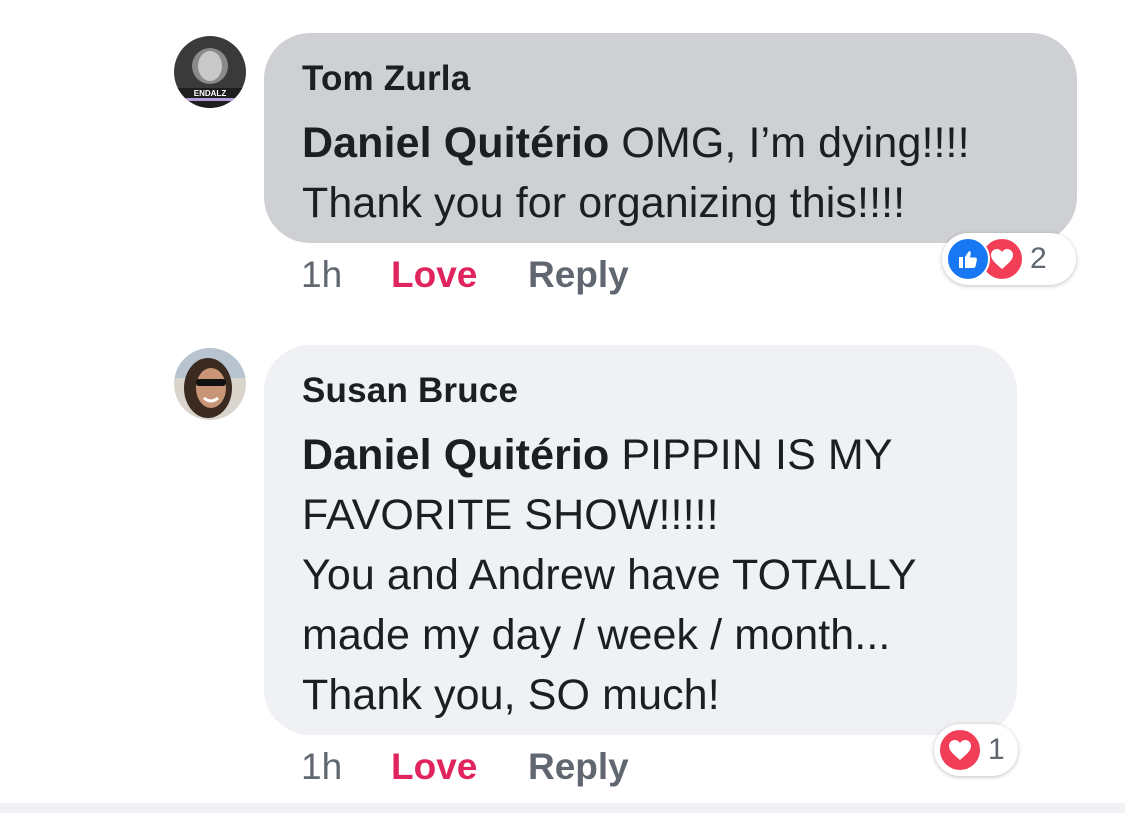 Image resolution: width=1125 pixels, height=813 pixels. Describe the element at coordinates (671, 79) in the screenshot. I see `comment-author: Tom Zurla` at that location.